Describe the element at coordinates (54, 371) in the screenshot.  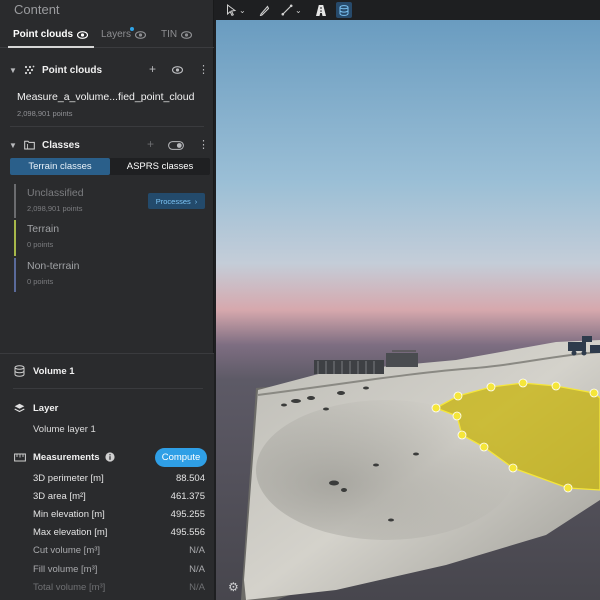
I see `volume-title: Volume 1` at that location.